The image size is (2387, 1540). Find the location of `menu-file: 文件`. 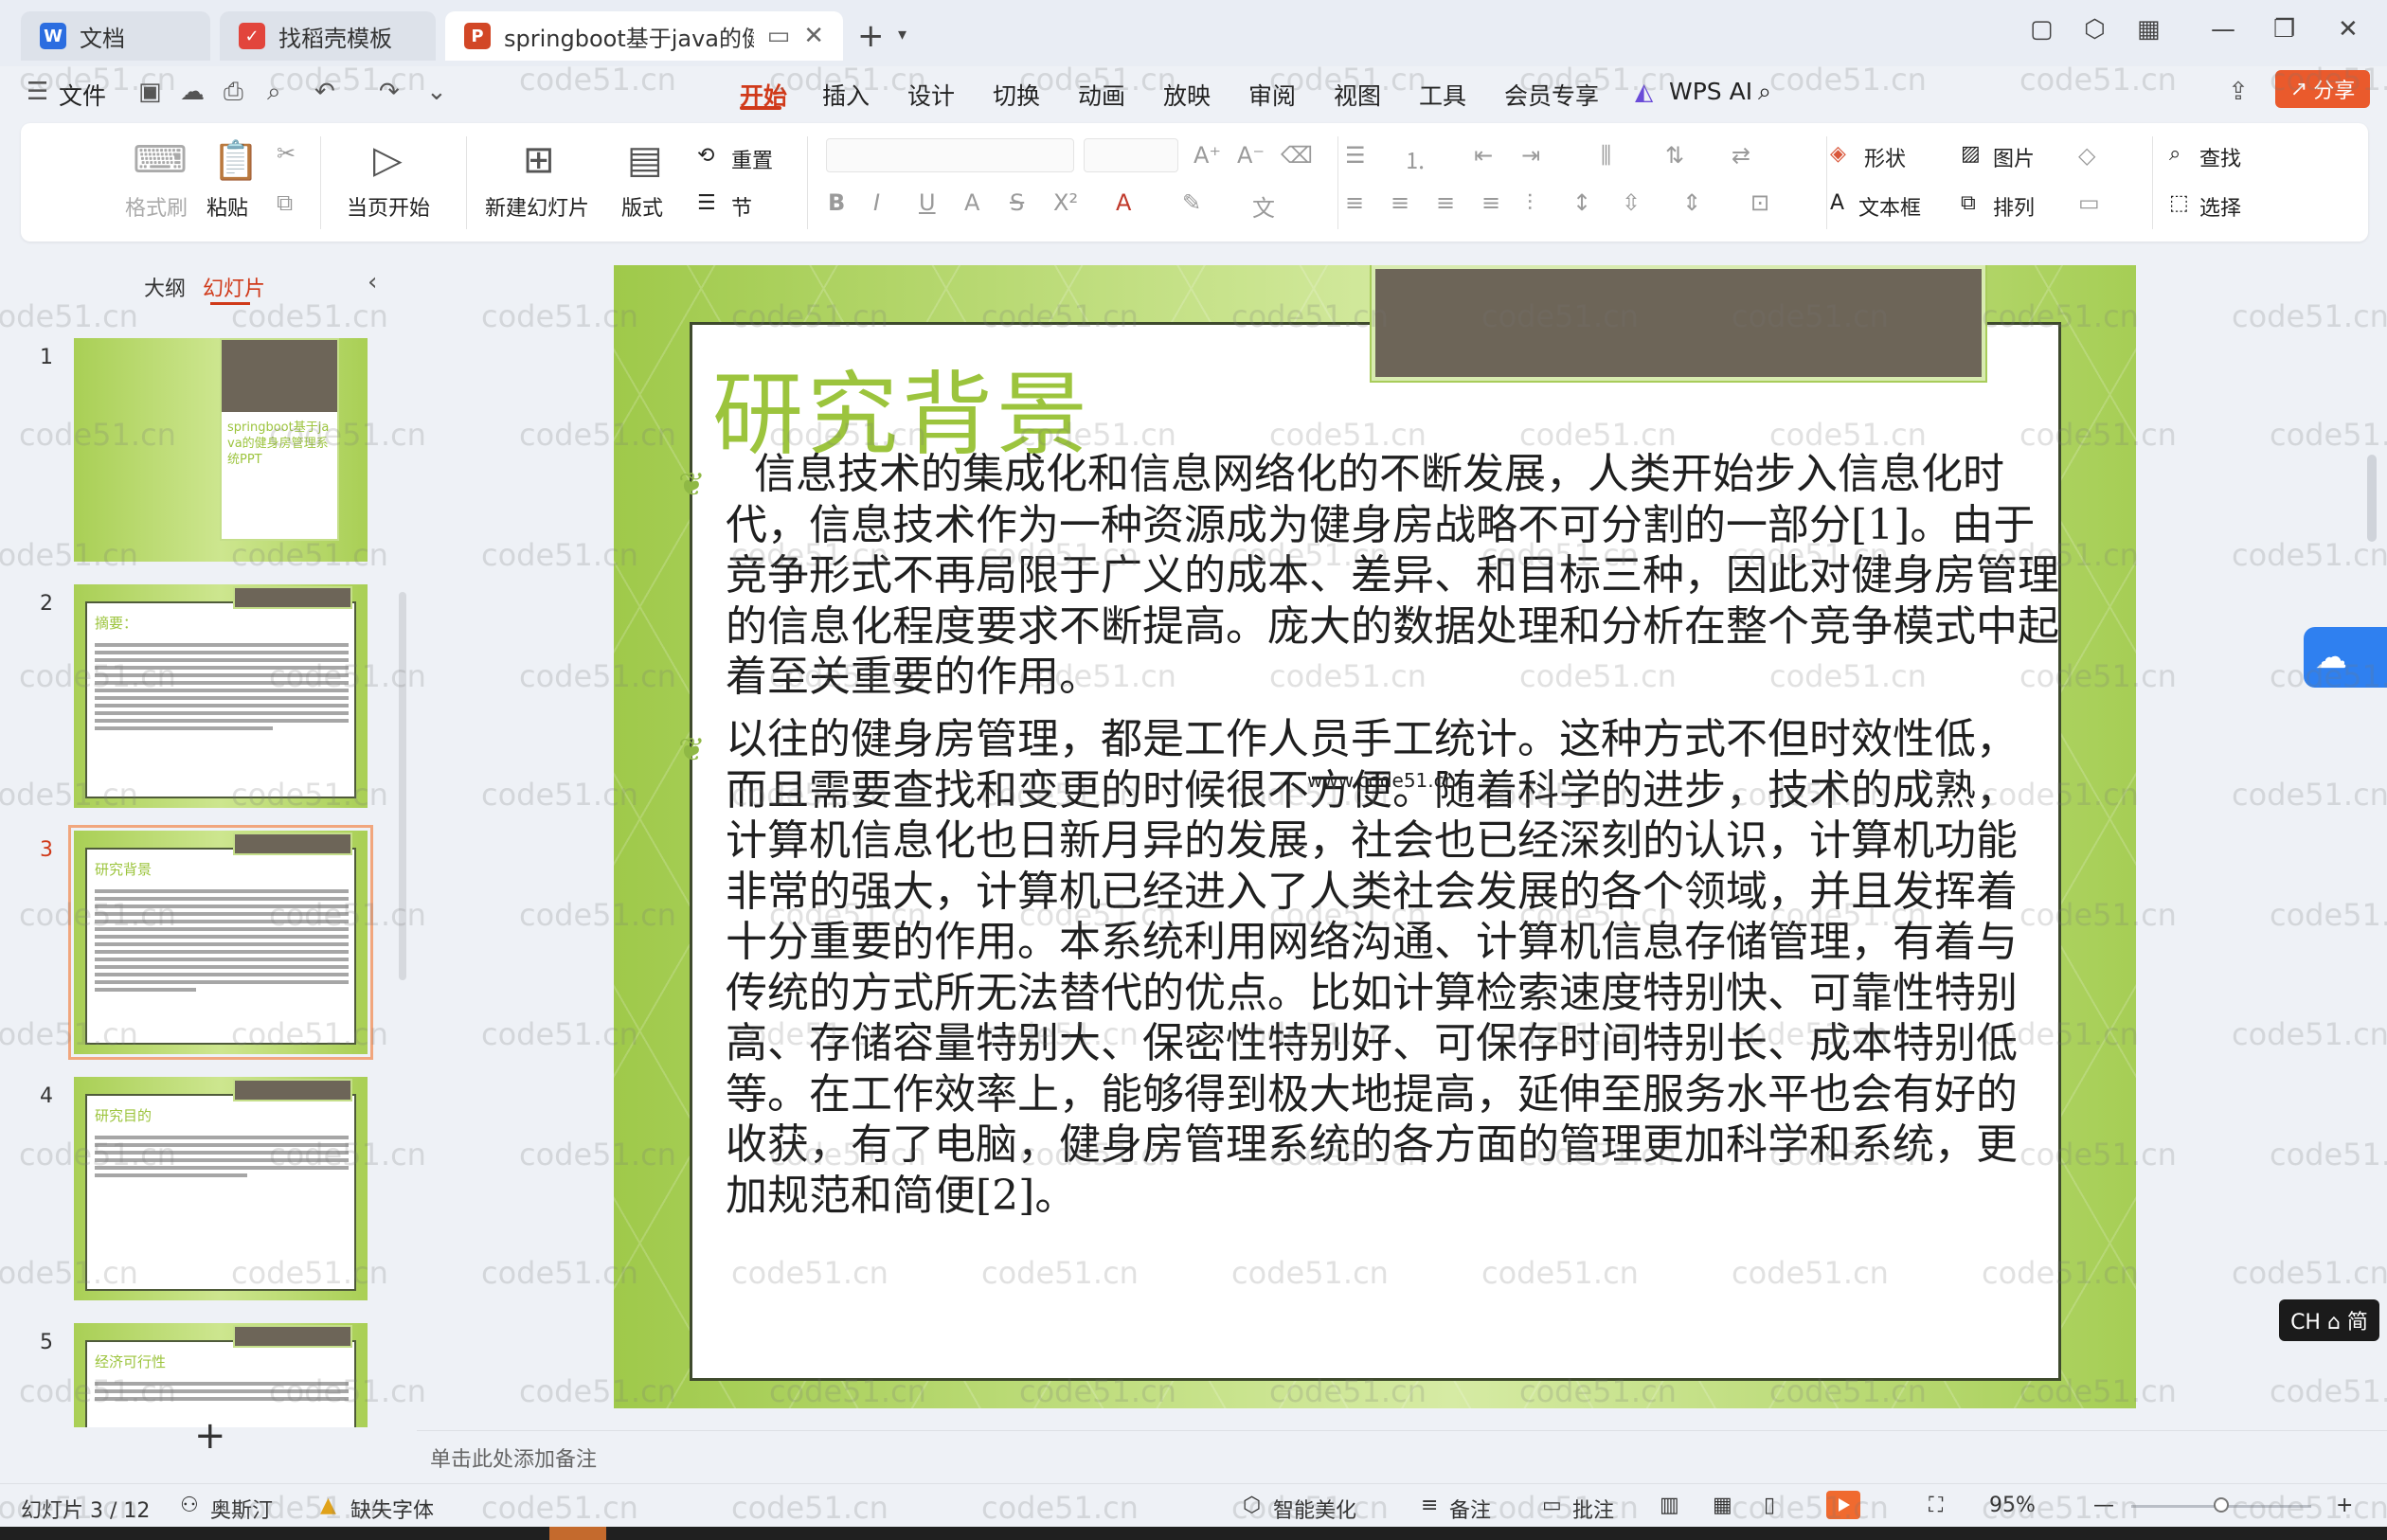

menu-file: 文件 is located at coordinates (82, 95).